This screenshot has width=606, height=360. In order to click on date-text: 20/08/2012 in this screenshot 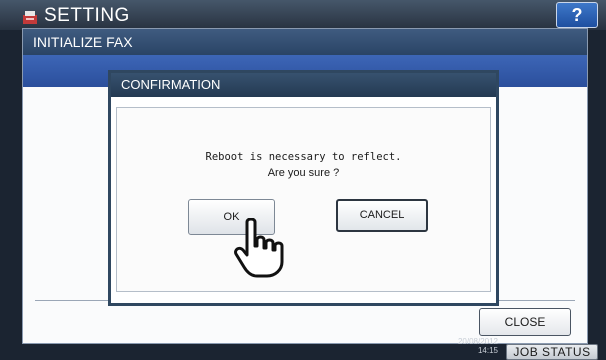, I will do `click(477, 341)`.